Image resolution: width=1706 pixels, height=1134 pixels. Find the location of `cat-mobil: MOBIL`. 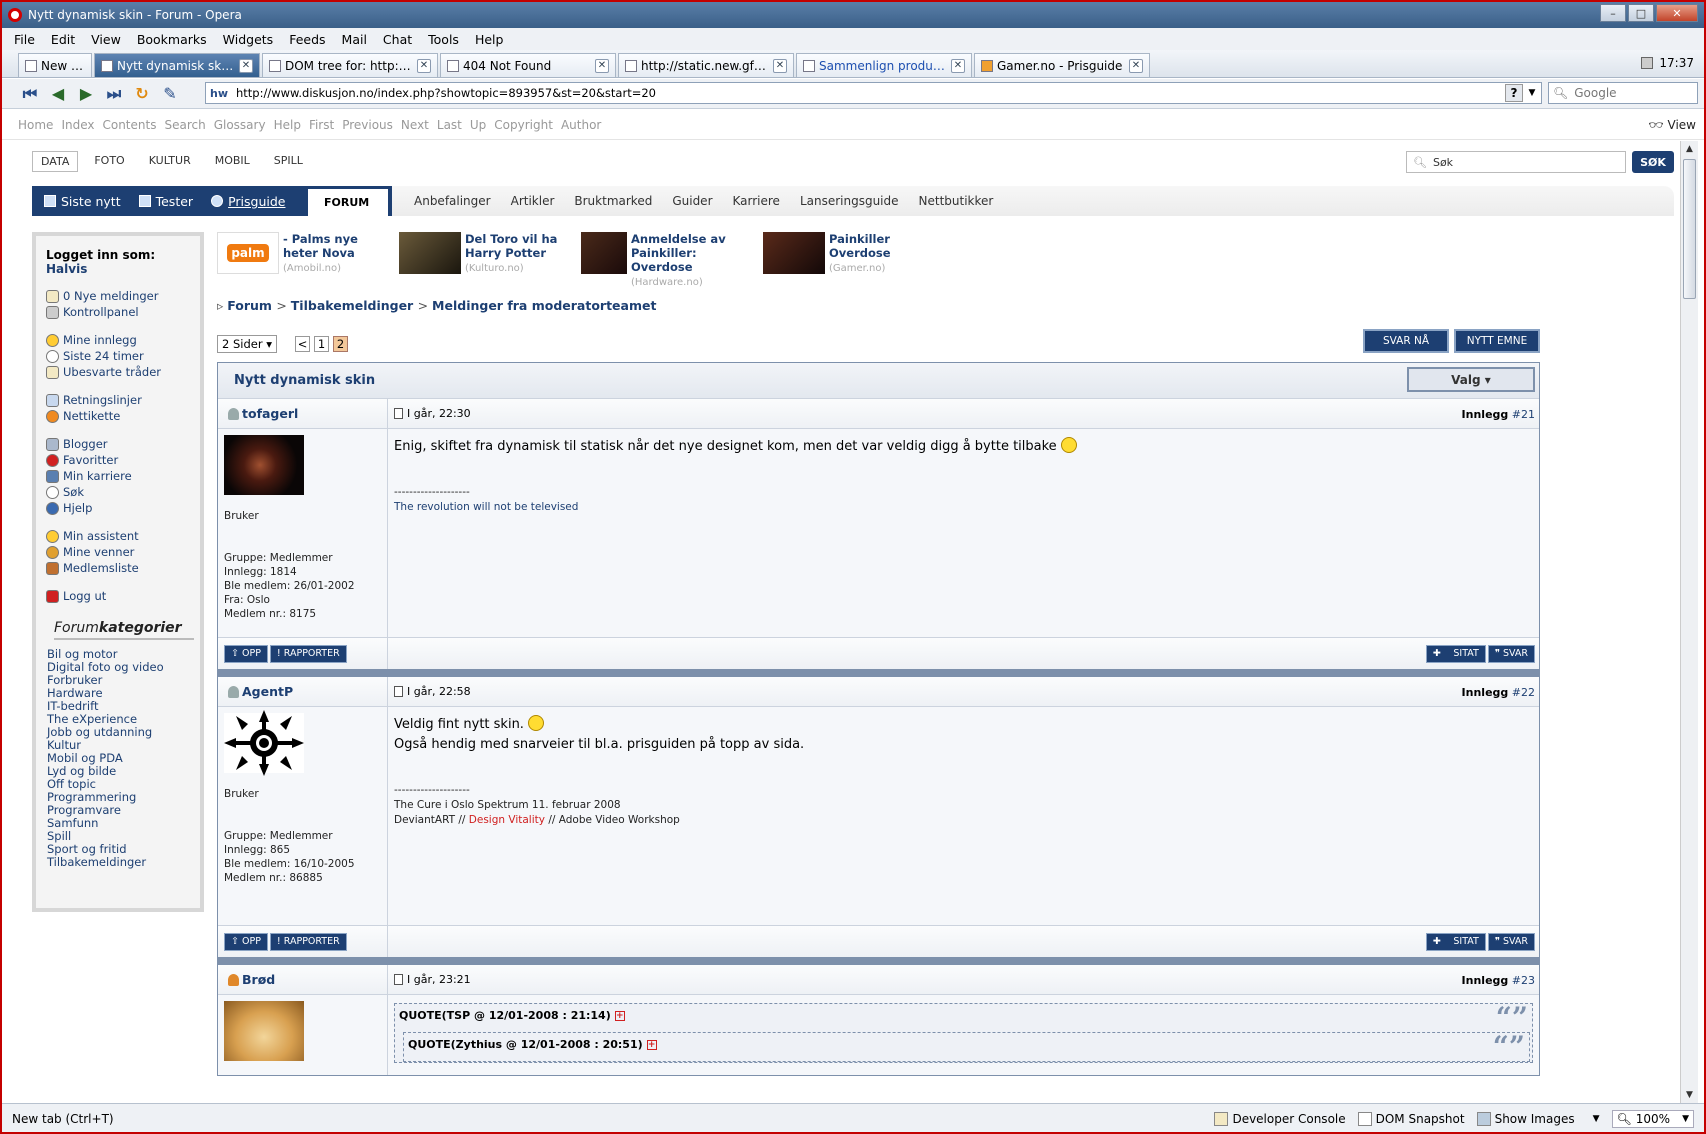

cat-mobil: MOBIL is located at coordinates (232, 161).